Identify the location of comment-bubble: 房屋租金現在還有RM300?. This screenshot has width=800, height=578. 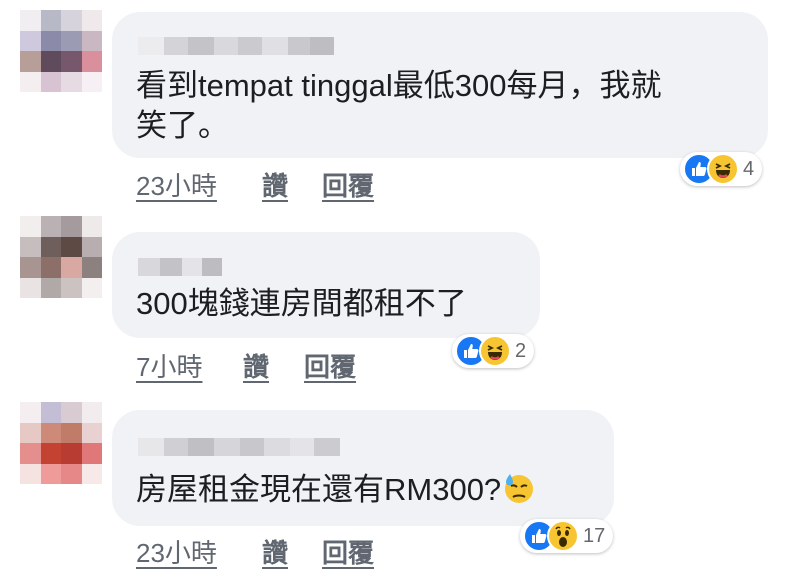
(363, 468).